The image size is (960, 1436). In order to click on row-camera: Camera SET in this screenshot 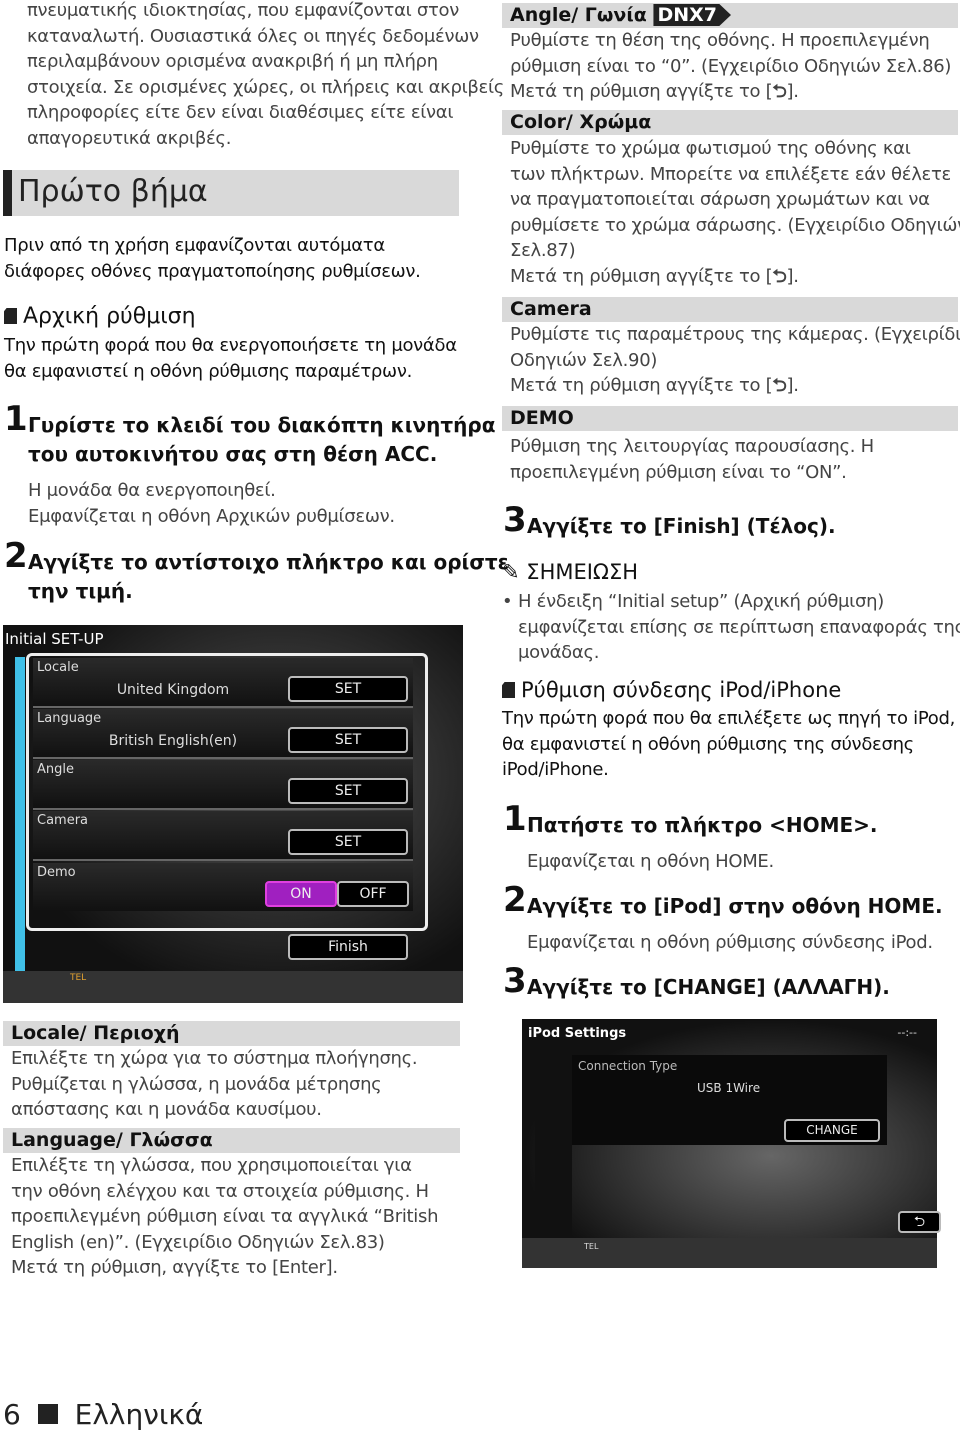, I will do `click(223, 836)`.